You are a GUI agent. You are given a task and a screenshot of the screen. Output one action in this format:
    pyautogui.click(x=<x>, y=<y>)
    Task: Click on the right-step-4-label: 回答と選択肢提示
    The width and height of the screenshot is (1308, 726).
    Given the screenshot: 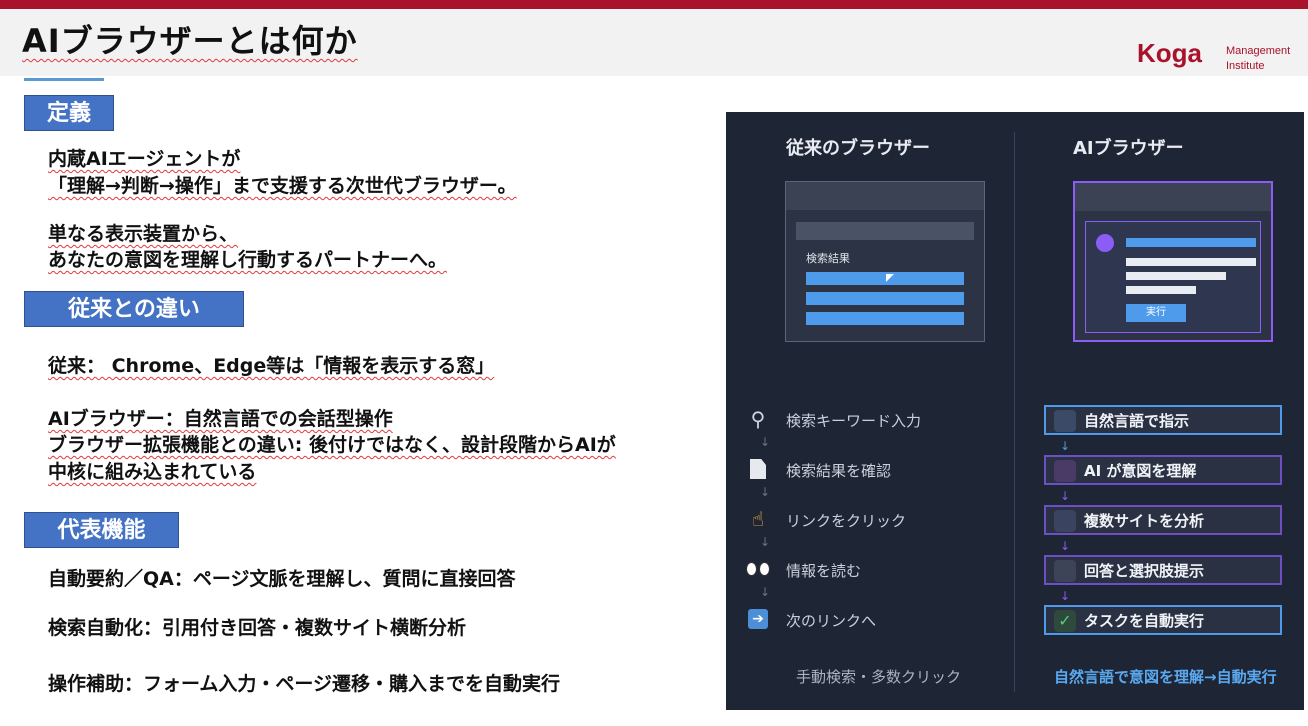 What is the action you would take?
    pyautogui.click(x=1144, y=571)
    